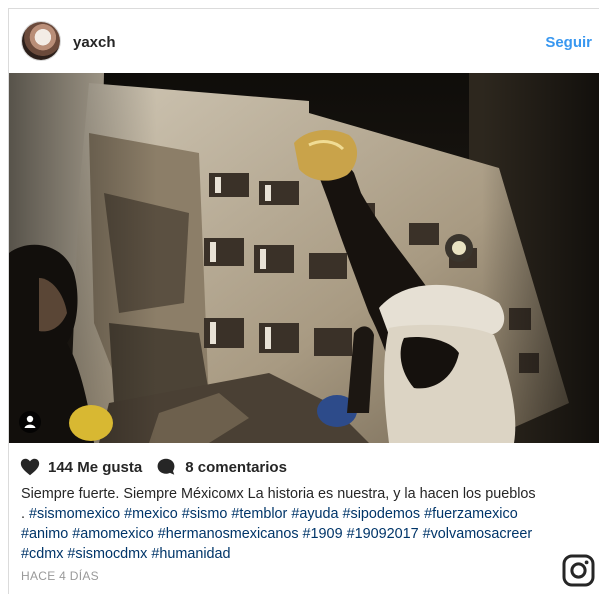 This screenshot has height=594, width=599. I want to click on profile-avatar, so click(41, 41).